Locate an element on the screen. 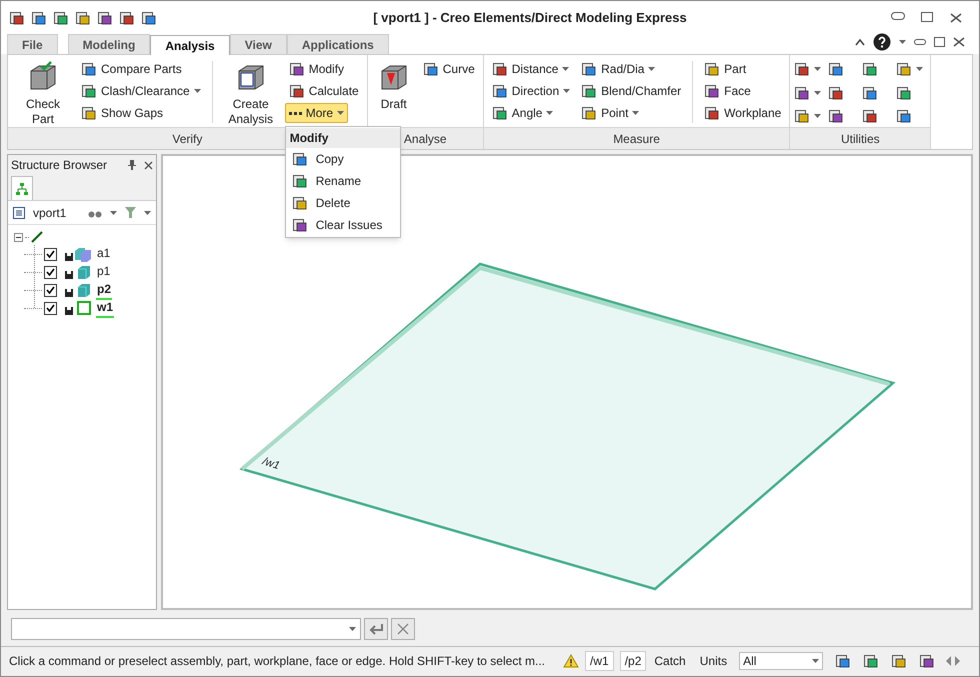 This screenshot has width=980, height=677. ribbon-tab: Applications is located at coordinates (337, 44).